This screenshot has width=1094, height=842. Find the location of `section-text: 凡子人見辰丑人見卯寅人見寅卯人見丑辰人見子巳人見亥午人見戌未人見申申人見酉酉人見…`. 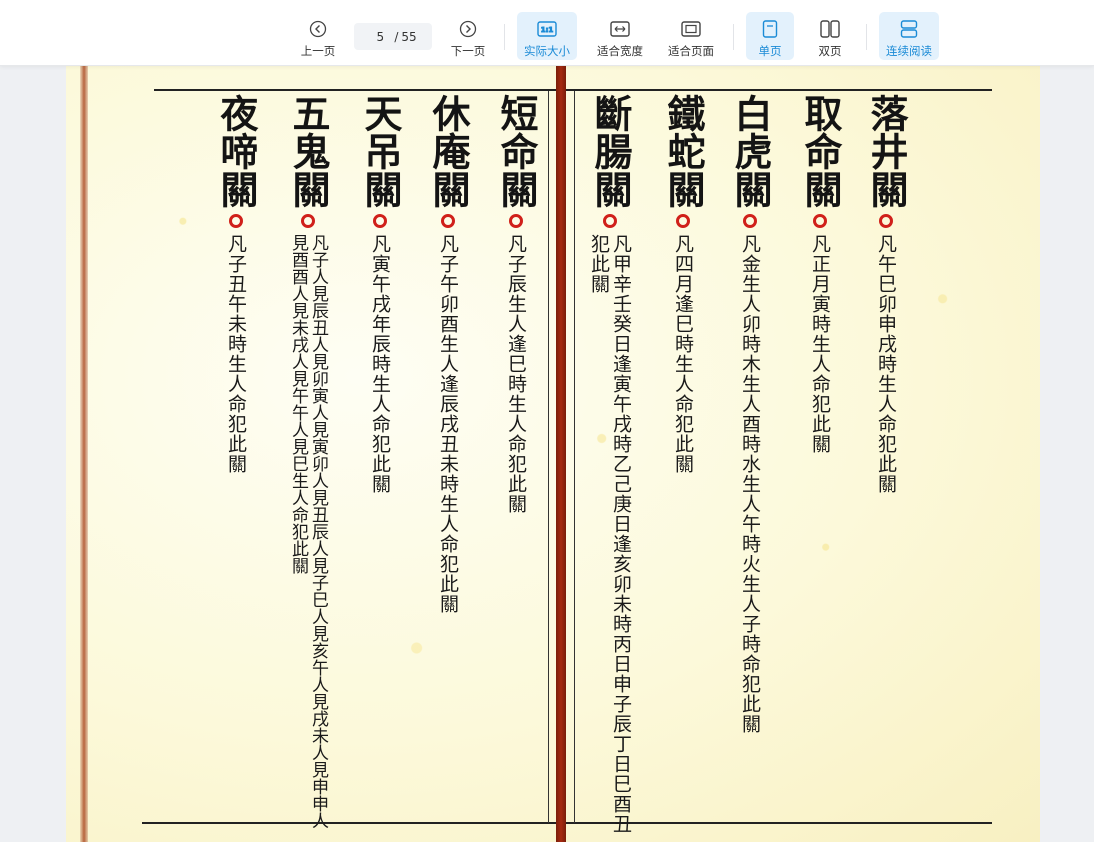

section-text: 凡子人見辰丑人見卯寅人見寅卯人見丑辰人見子巳人見亥午人見戌未人見申申人見酉酉人見… is located at coordinates (308, 531).